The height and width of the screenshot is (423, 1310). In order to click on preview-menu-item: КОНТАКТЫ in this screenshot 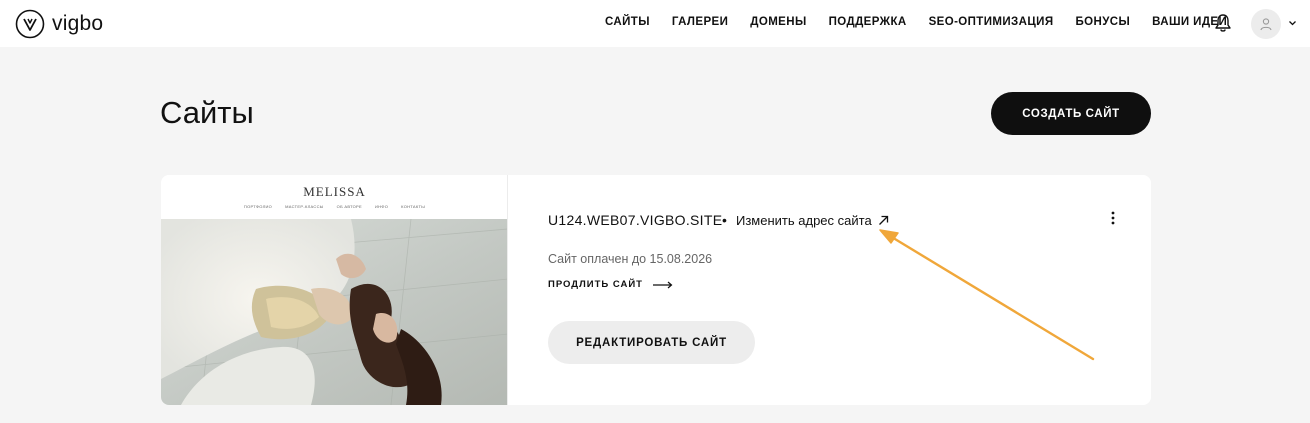, I will do `click(413, 206)`.